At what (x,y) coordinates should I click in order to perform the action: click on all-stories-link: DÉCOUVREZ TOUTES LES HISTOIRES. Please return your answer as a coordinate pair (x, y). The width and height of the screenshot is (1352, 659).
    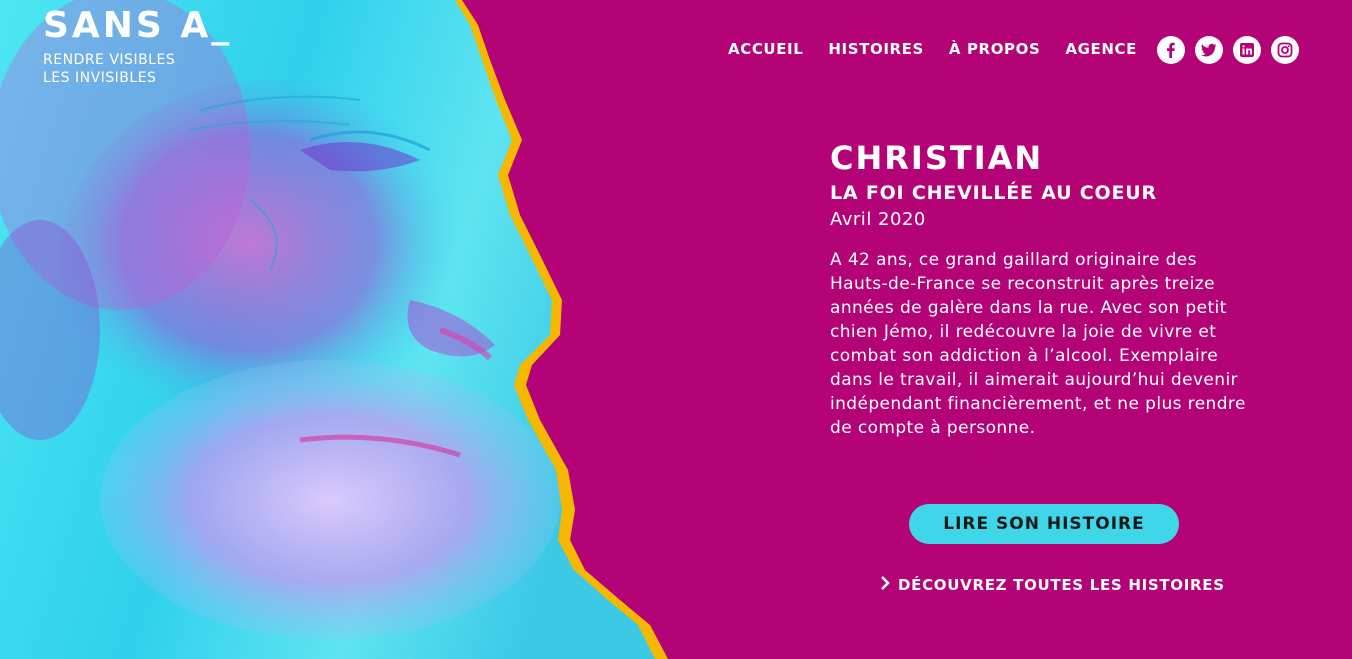
    Looking at the image, I should click on (1052, 585).